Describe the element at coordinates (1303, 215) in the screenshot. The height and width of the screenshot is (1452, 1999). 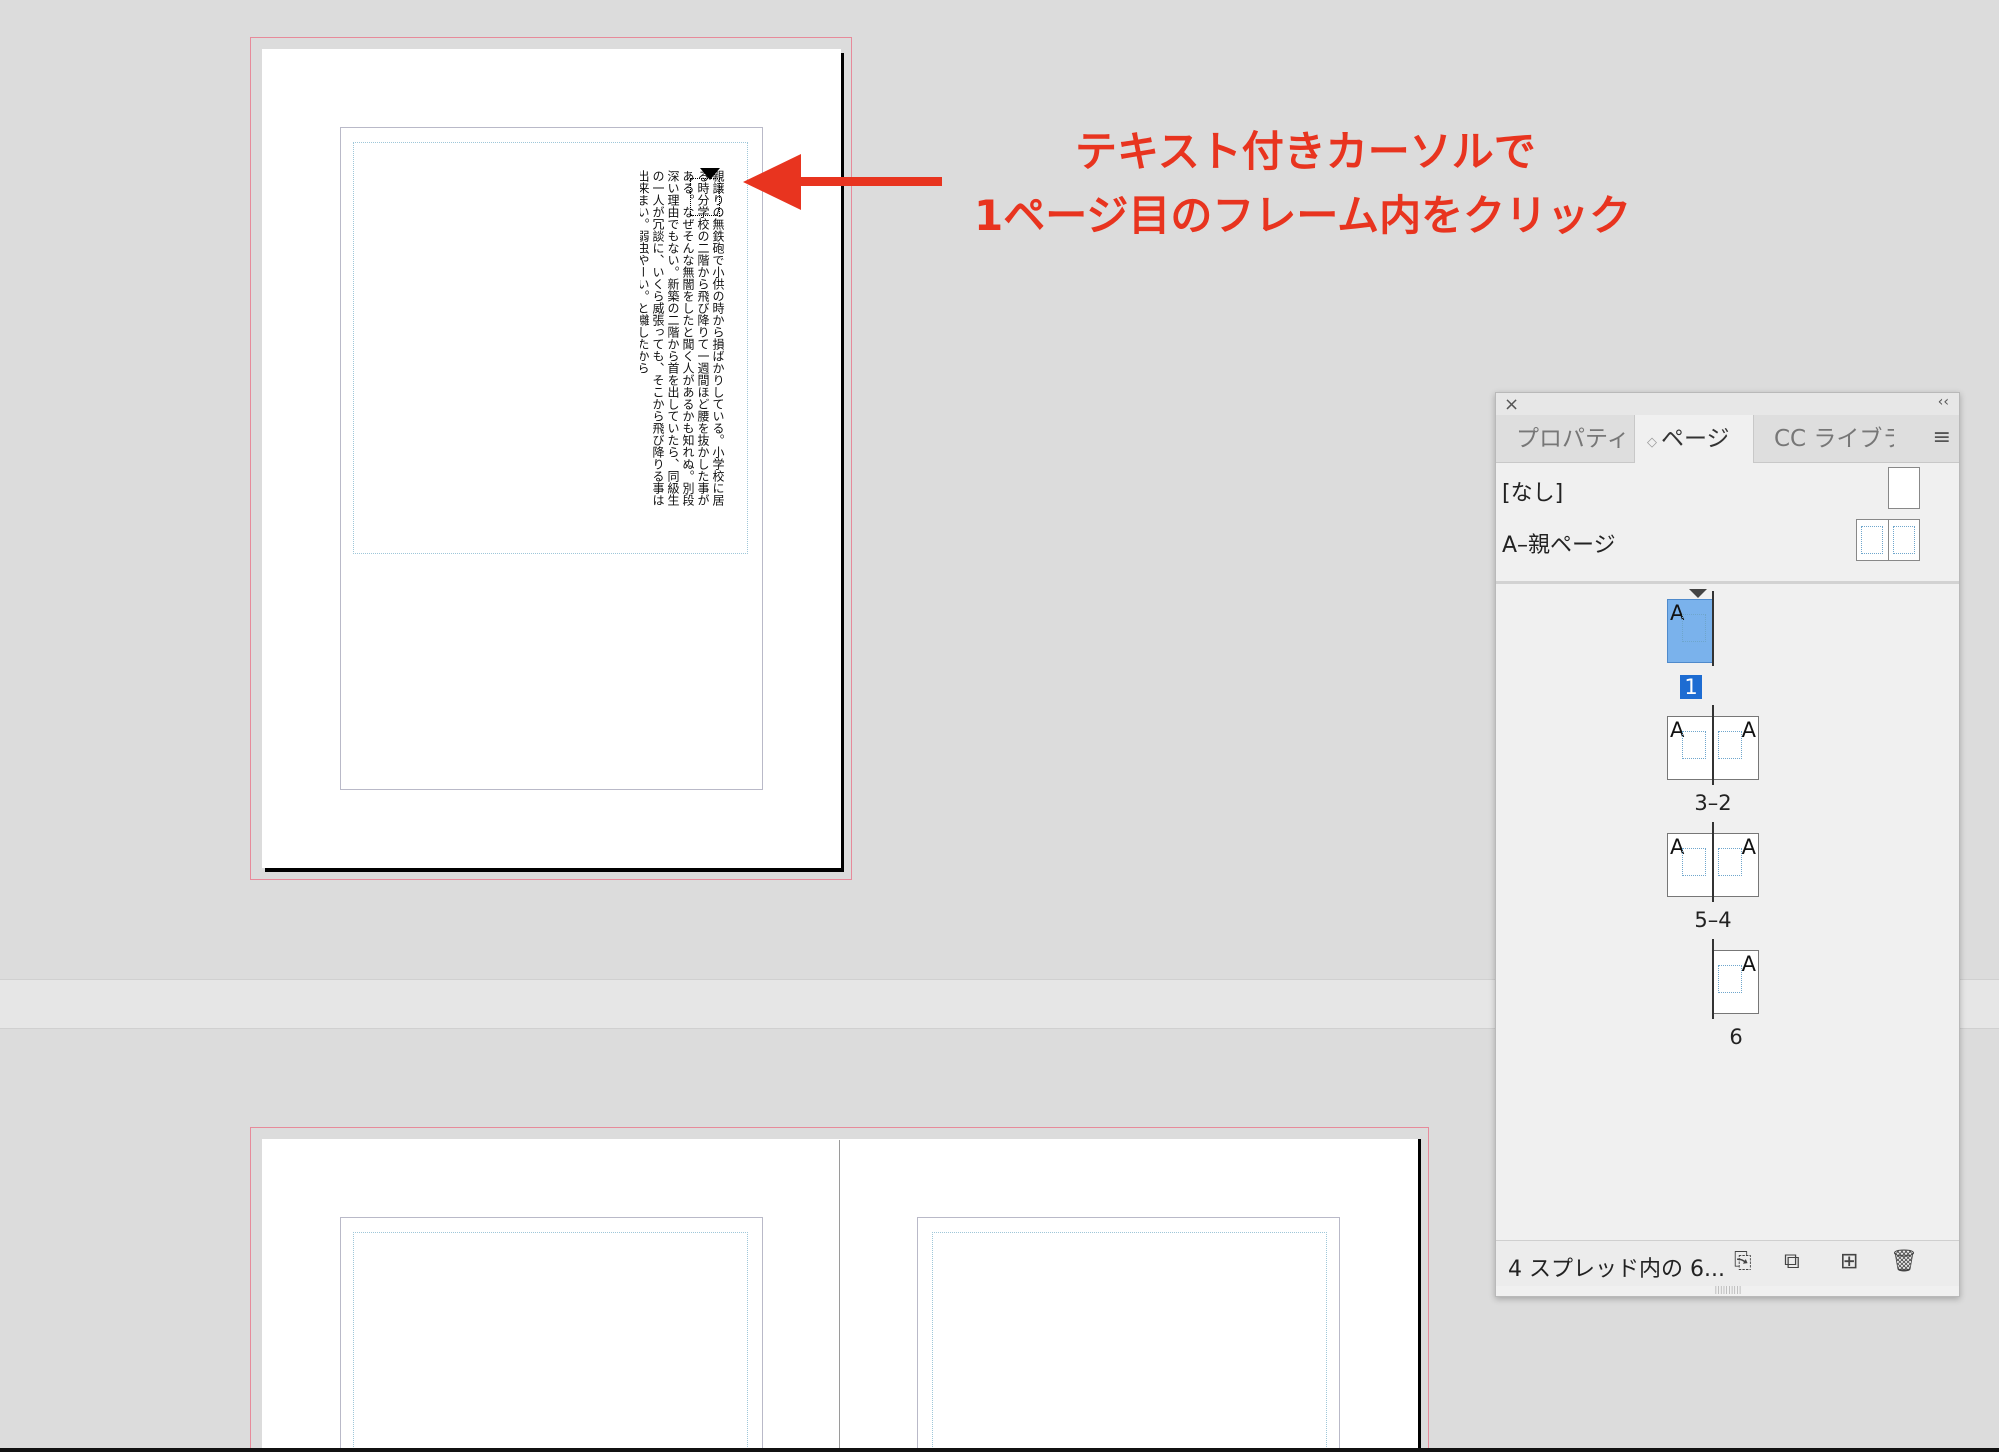
I see `annotation-line-2: 1ページ目のフレーム内をクリック` at that location.